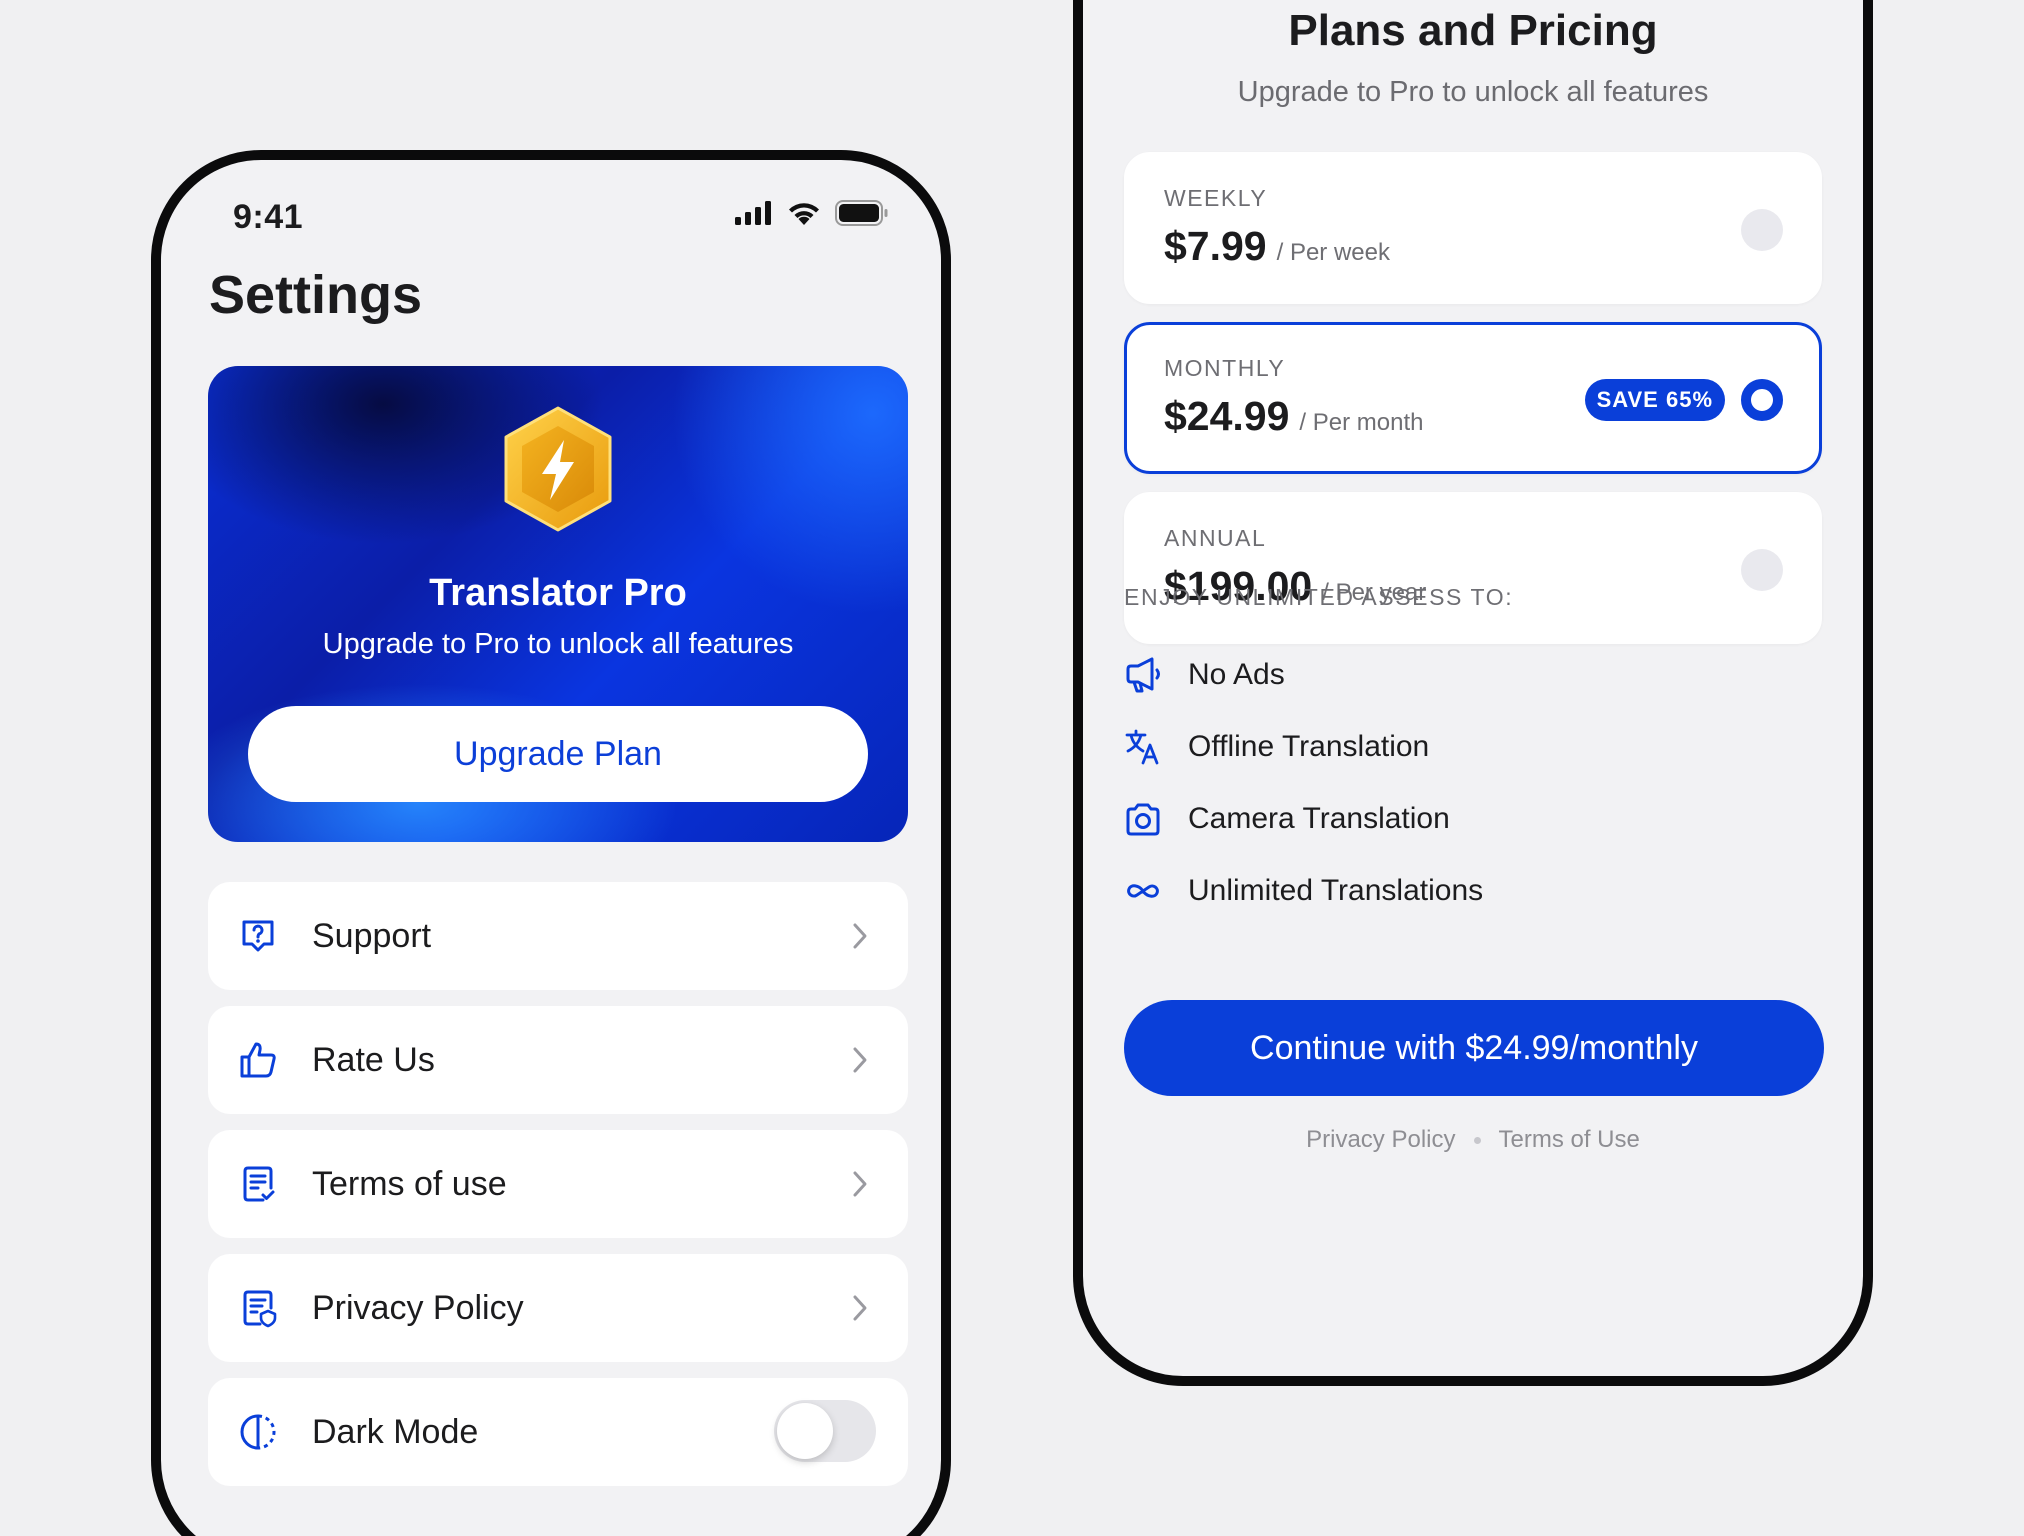 The image size is (2024, 1536). I want to click on thumbs-up-icon, so click(258, 1060).